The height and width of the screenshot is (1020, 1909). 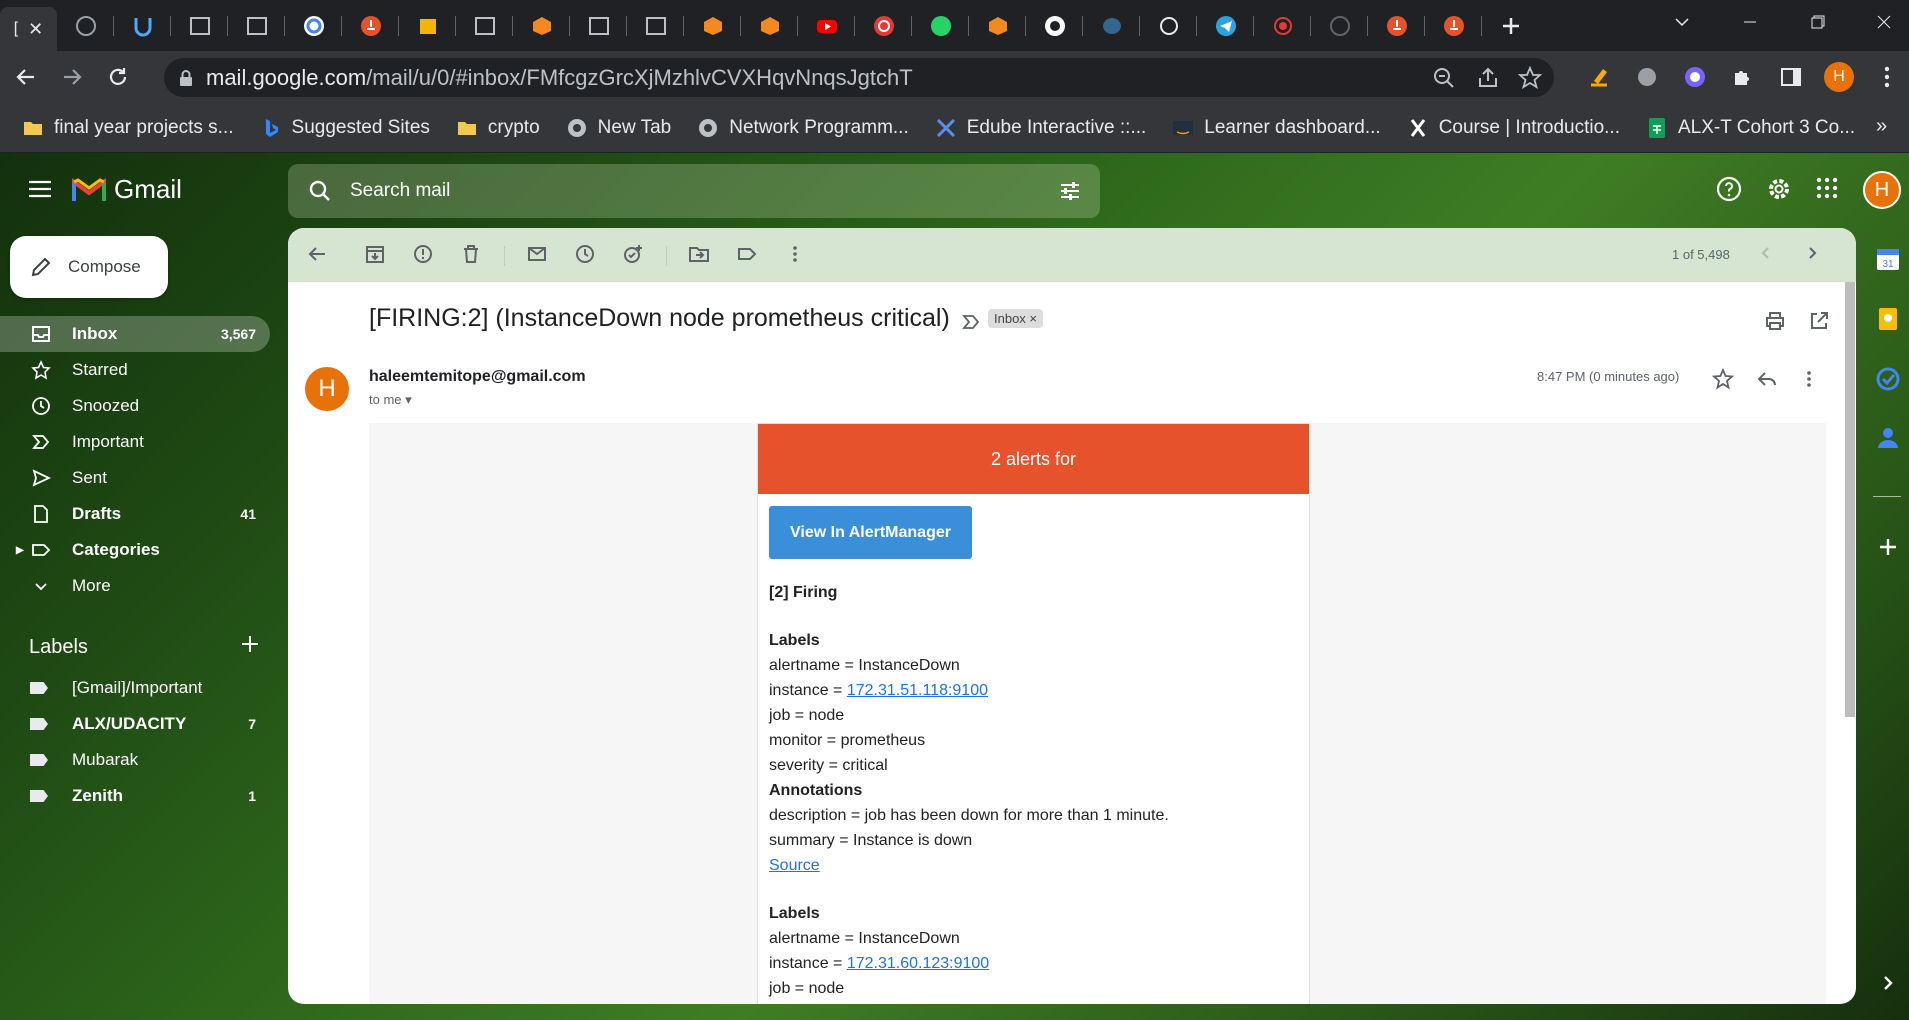 I want to click on mark-unread-icon, so click(x=537, y=254).